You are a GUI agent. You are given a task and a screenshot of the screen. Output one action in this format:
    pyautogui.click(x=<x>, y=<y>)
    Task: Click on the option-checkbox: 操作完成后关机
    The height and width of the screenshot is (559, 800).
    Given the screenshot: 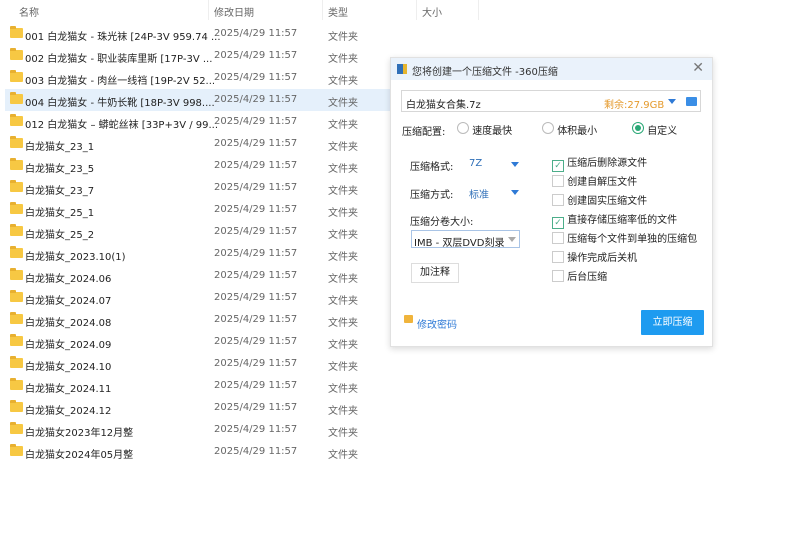 What is the action you would take?
    pyautogui.click(x=594, y=258)
    